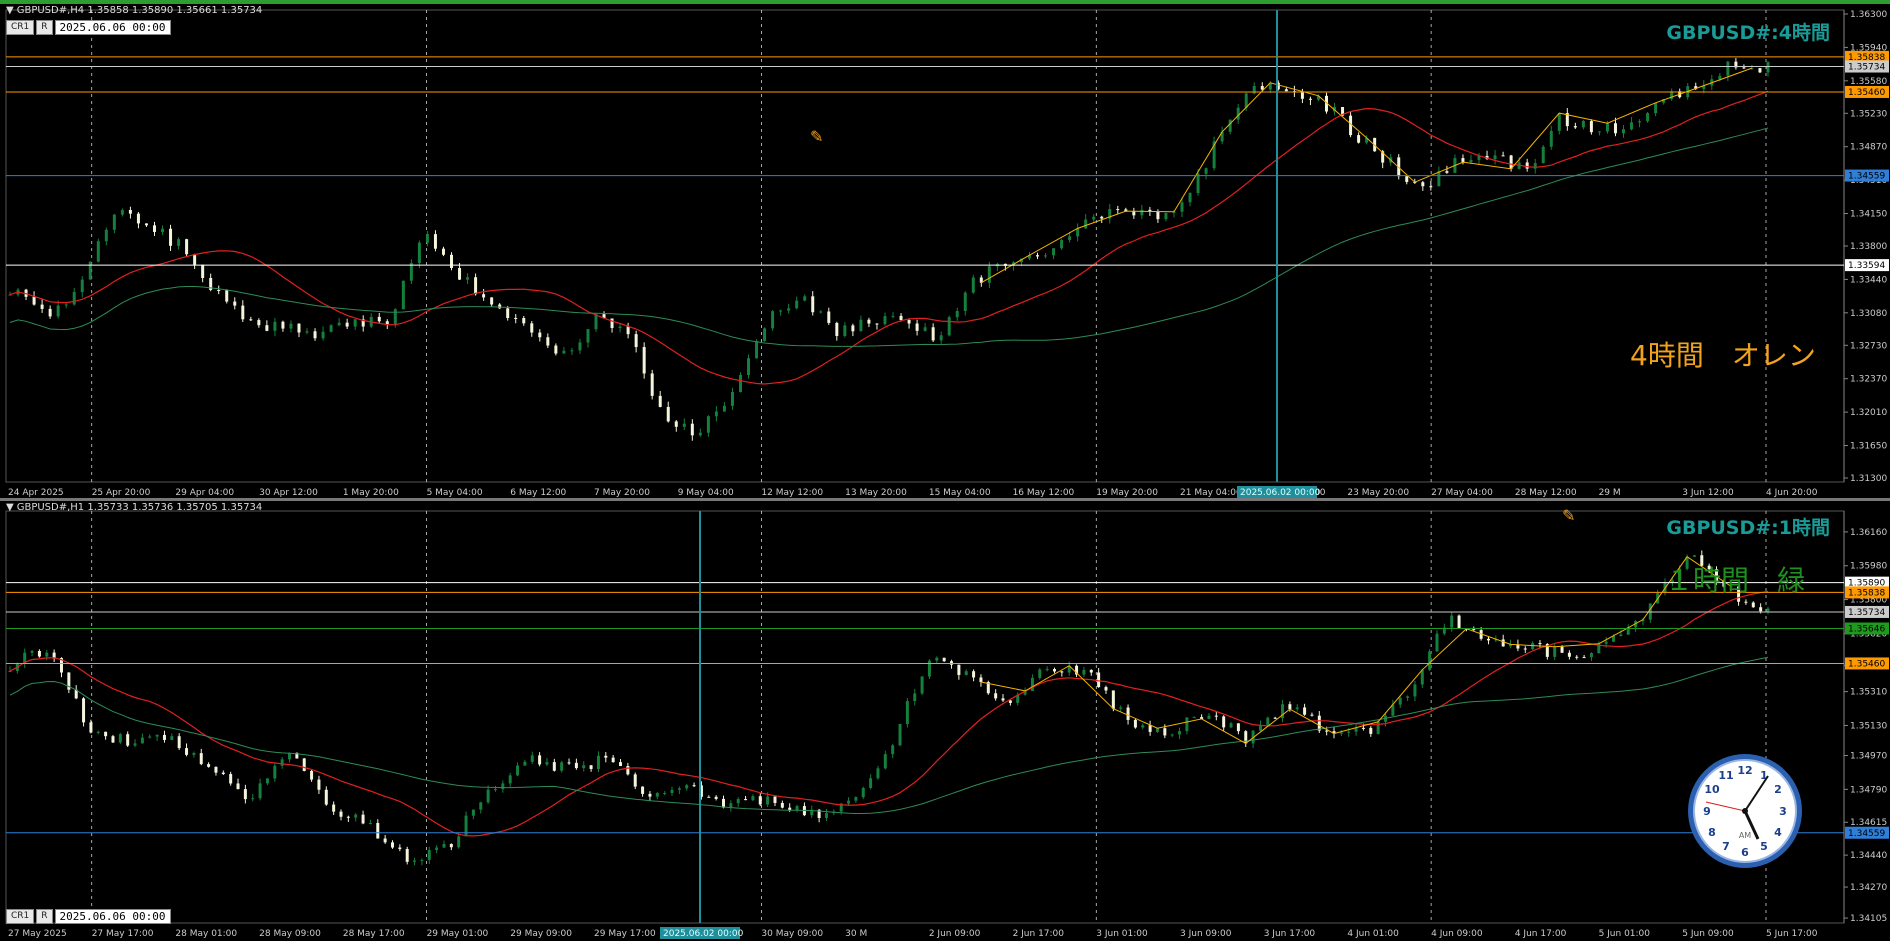 The image size is (1890, 941). What do you see at coordinates (1462, 493) in the screenshot?
I see `x-axis-tick-label: 27 May 04:00` at bounding box center [1462, 493].